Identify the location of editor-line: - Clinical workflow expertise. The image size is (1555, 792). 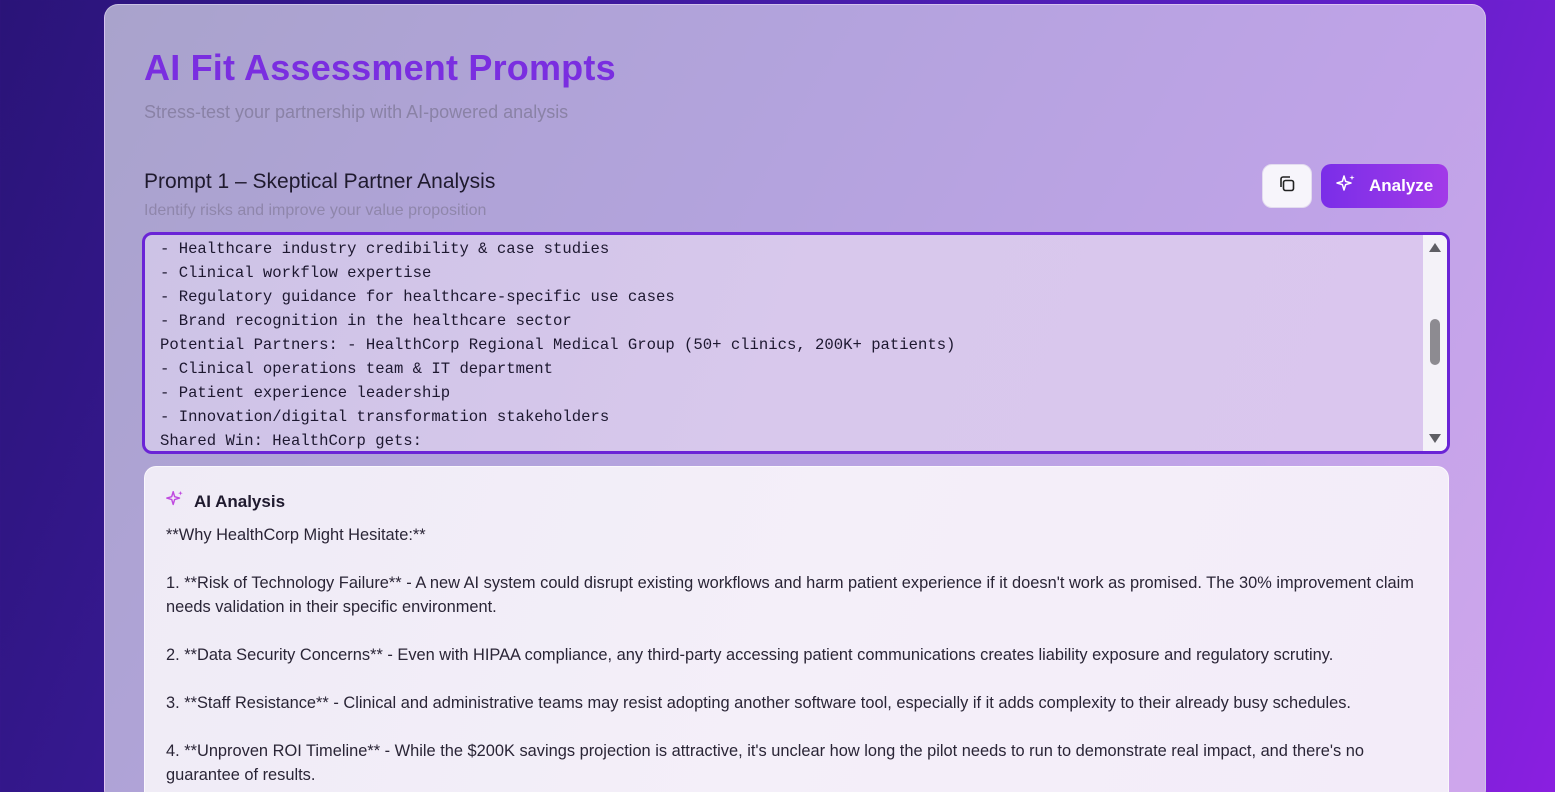
(296, 273).